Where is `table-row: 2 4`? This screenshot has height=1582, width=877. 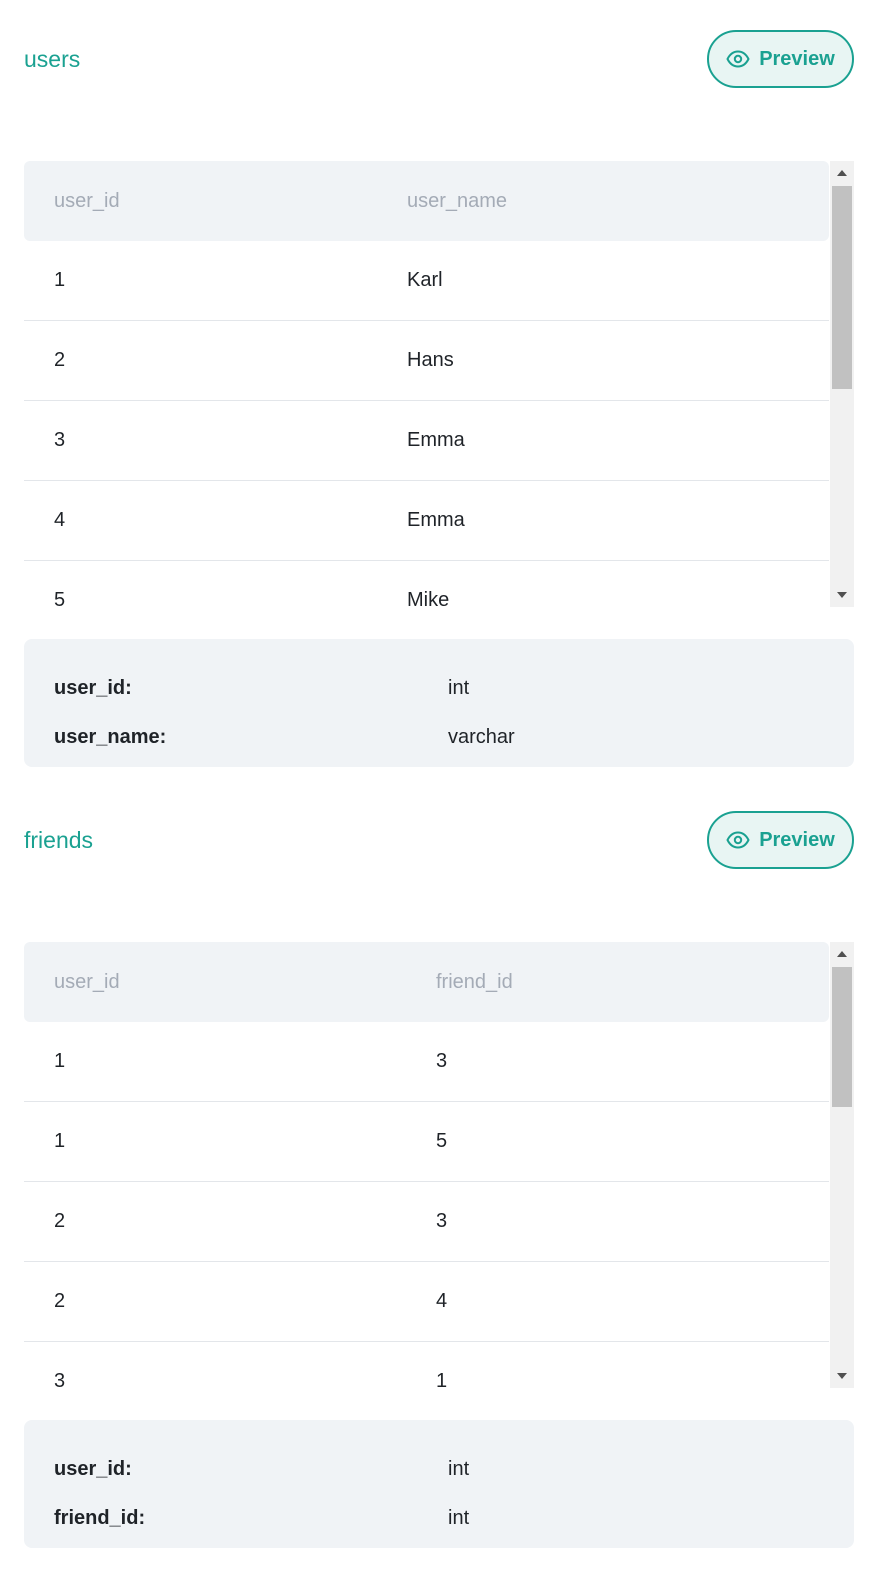 table-row: 2 4 is located at coordinates (426, 1302).